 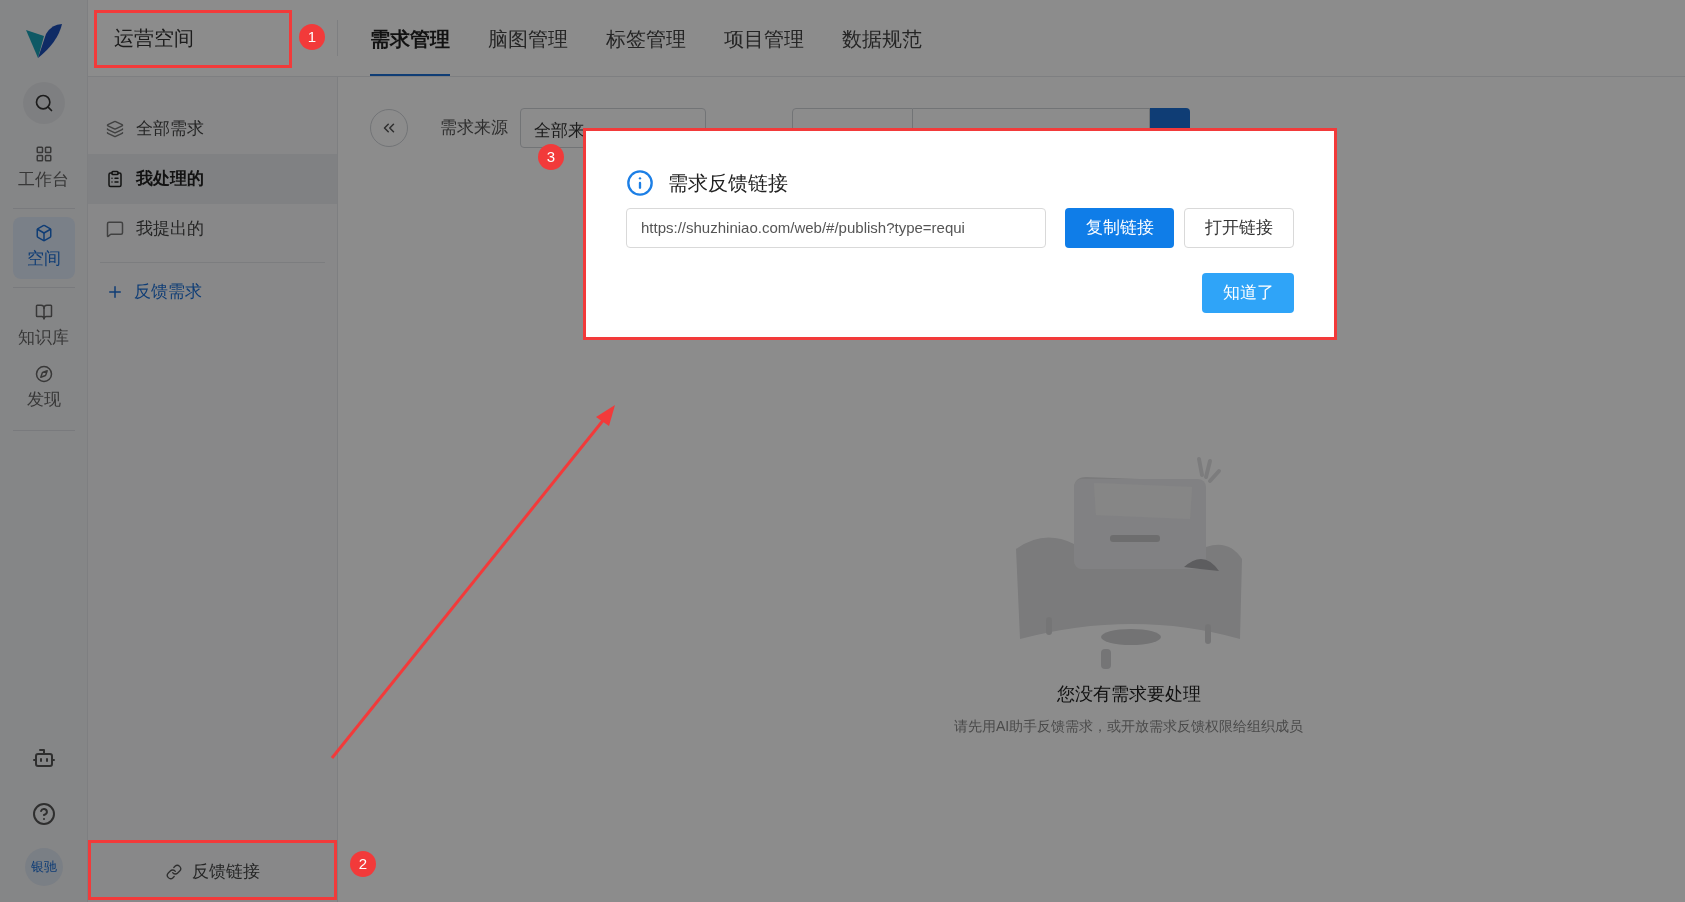 What do you see at coordinates (212, 179) in the screenshot?
I see `sidebar-item: 我处理的` at bounding box center [212, 179].